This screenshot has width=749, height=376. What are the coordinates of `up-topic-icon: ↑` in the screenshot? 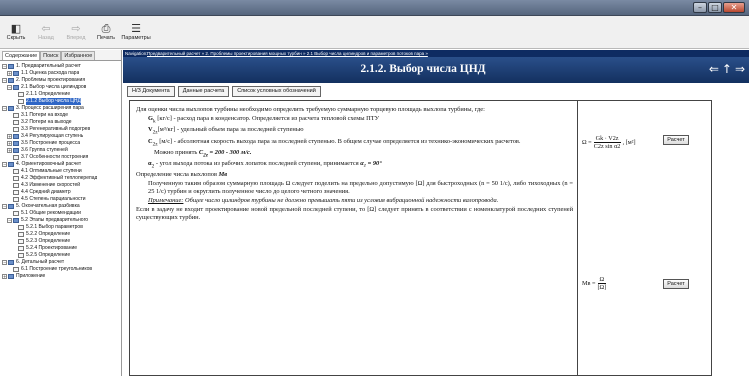 It's located at (727, 69).